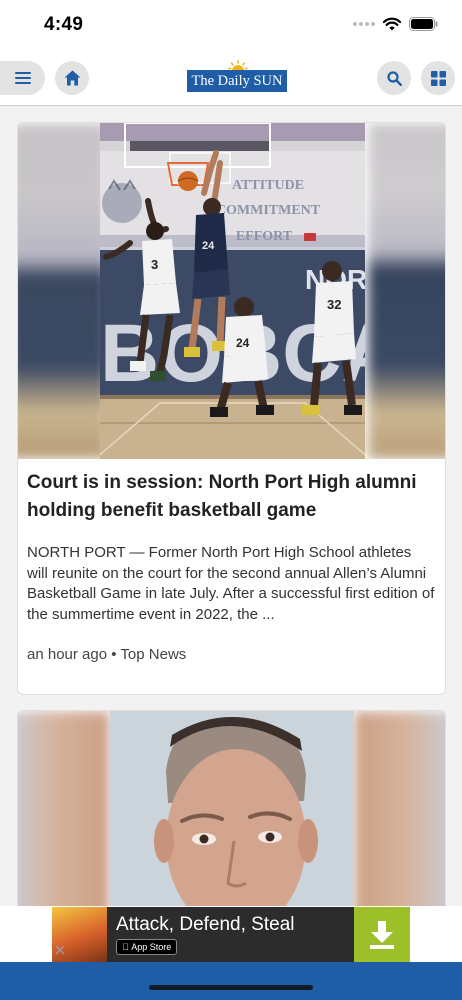 This screenshot has height=1000, width=462. Describe the element at coordinates (237, 81) in the screenshot. I see `logo-text: The Daily SUN` at that location.